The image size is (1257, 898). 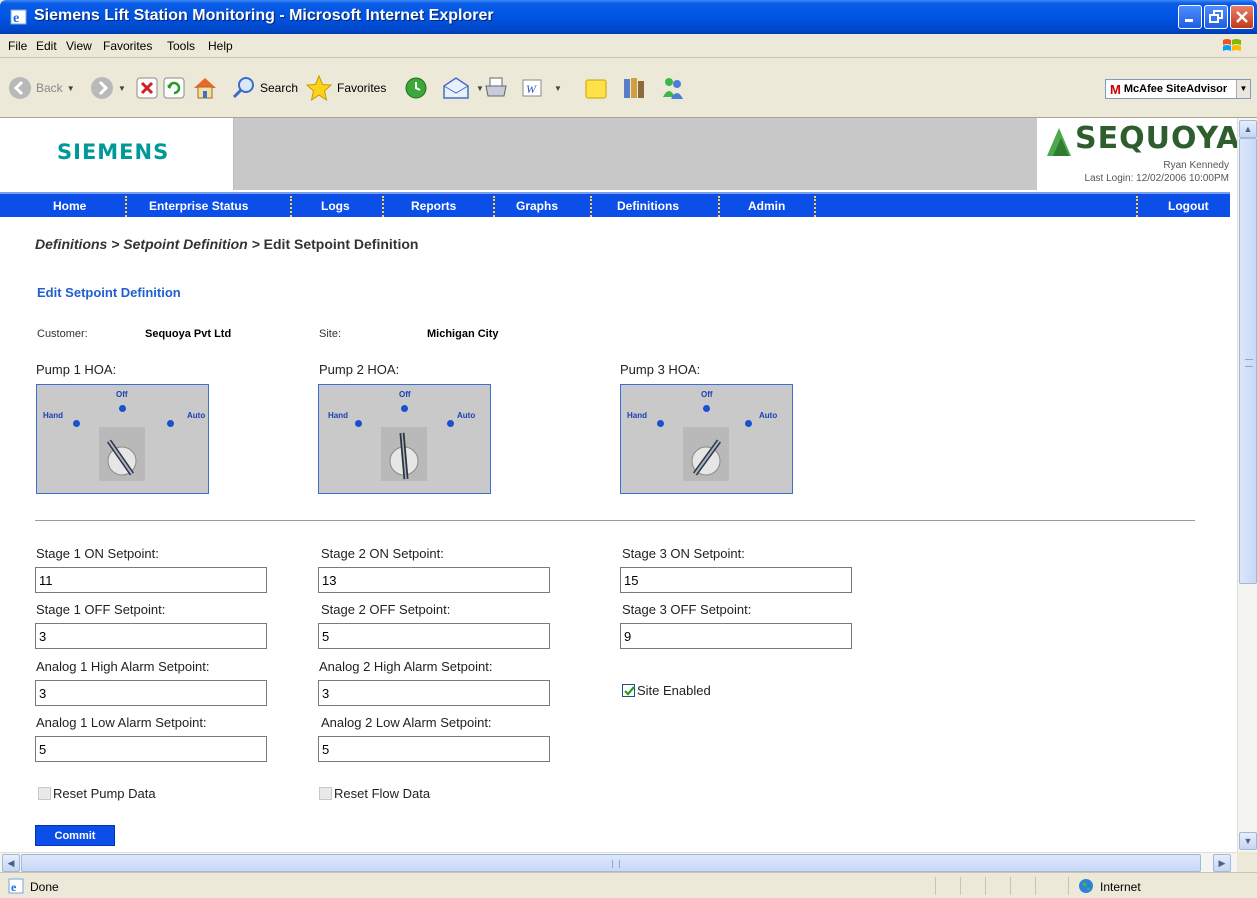 What do you see at coordinates (434, 693) in the screenshot?
I see `analog2-high-input` at bounding box center [434, 693].